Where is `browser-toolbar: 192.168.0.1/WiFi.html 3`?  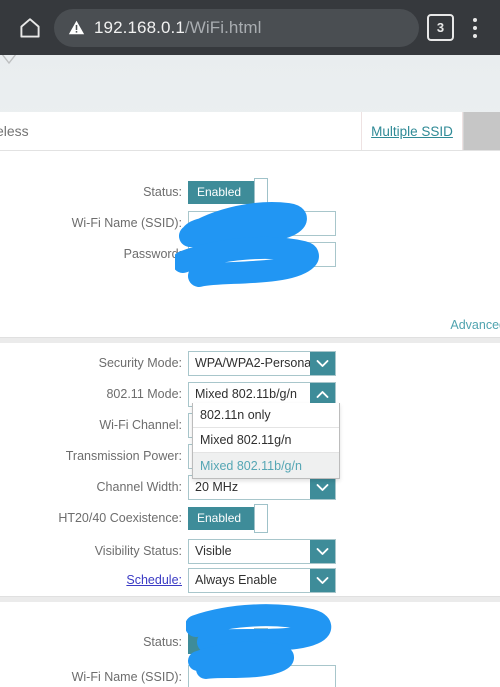 browser-toolbar: 192.168.0.1/WiFi.html 3 is located at coordinates (250, 27).